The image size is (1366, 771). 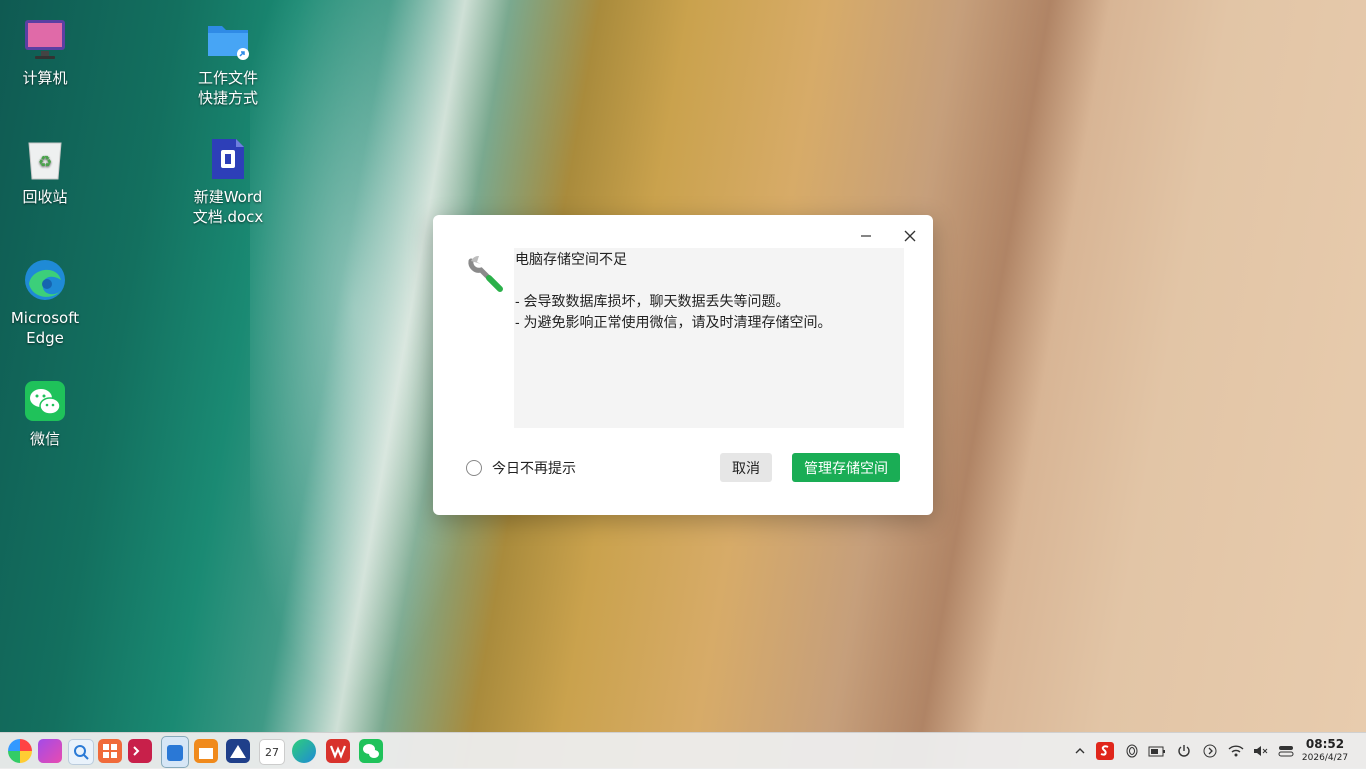 What do you see at coordinates (228, 207) in the screenshot?
I see `desktop-icon-label: 新建Word 文档.docx` at bounding box center [228, 207].